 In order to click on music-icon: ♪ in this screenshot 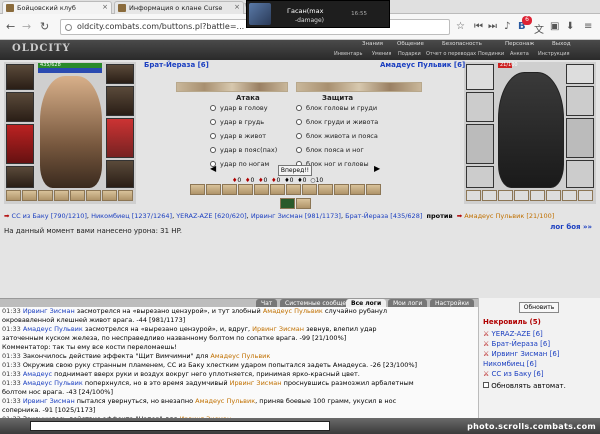, I will do `click(507, 26)`.